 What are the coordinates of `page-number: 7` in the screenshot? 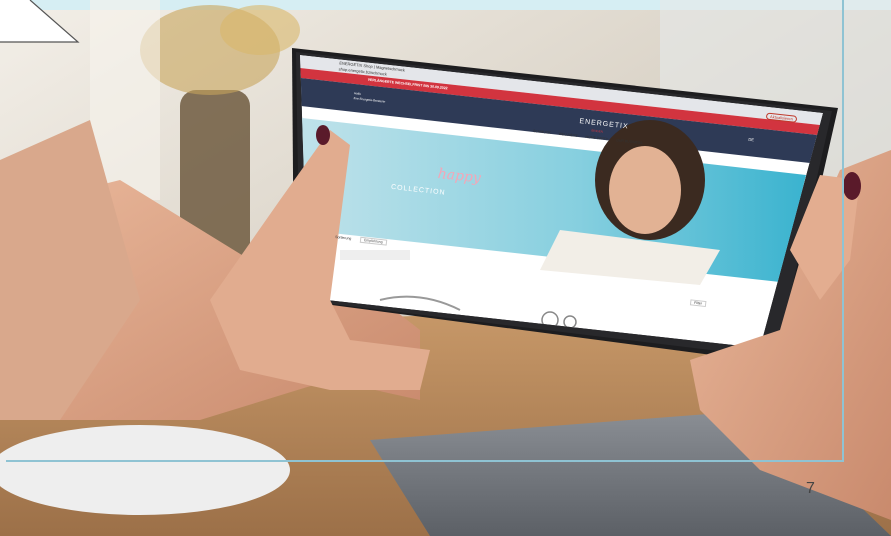 It's located at (810, 488).